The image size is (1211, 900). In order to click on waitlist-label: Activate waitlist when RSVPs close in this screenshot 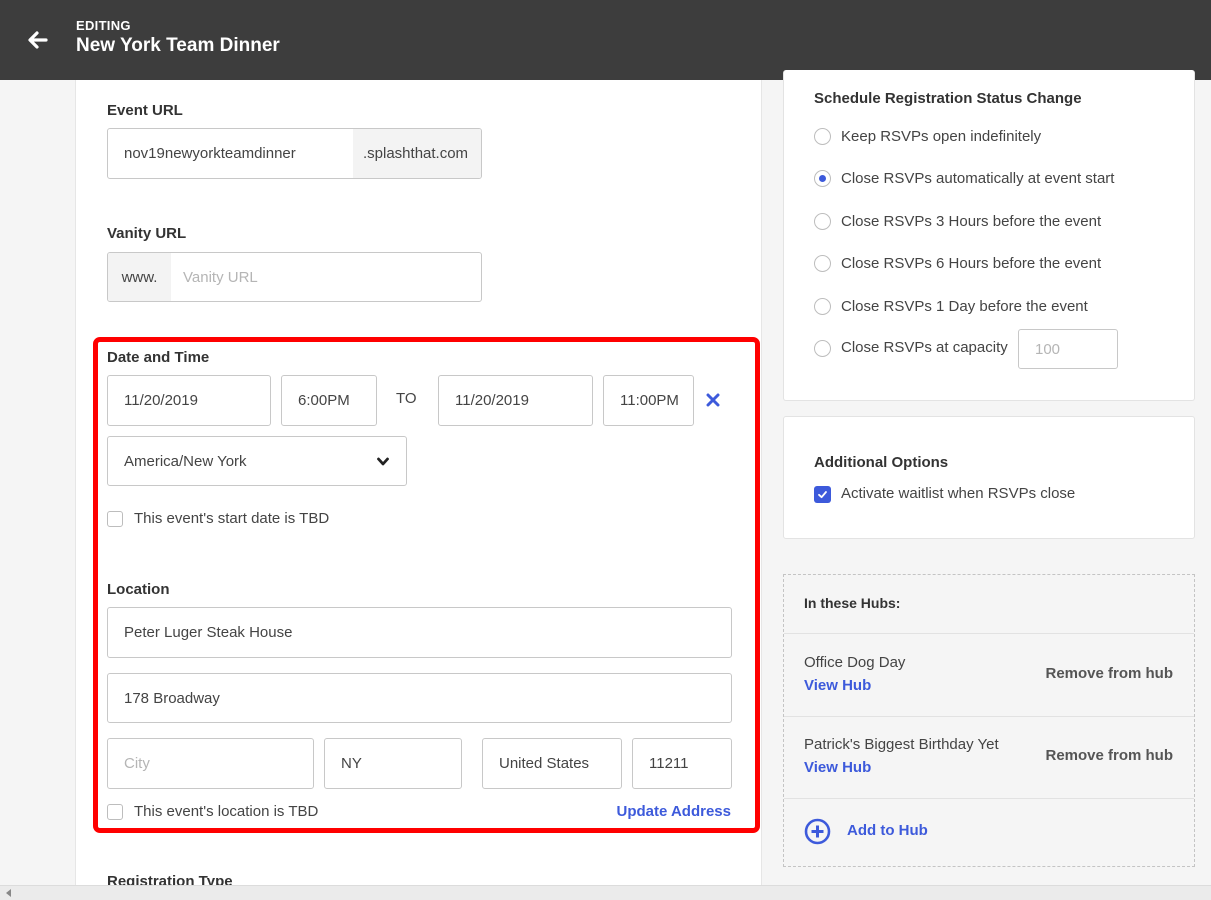, I will do `click(958, 493)`.